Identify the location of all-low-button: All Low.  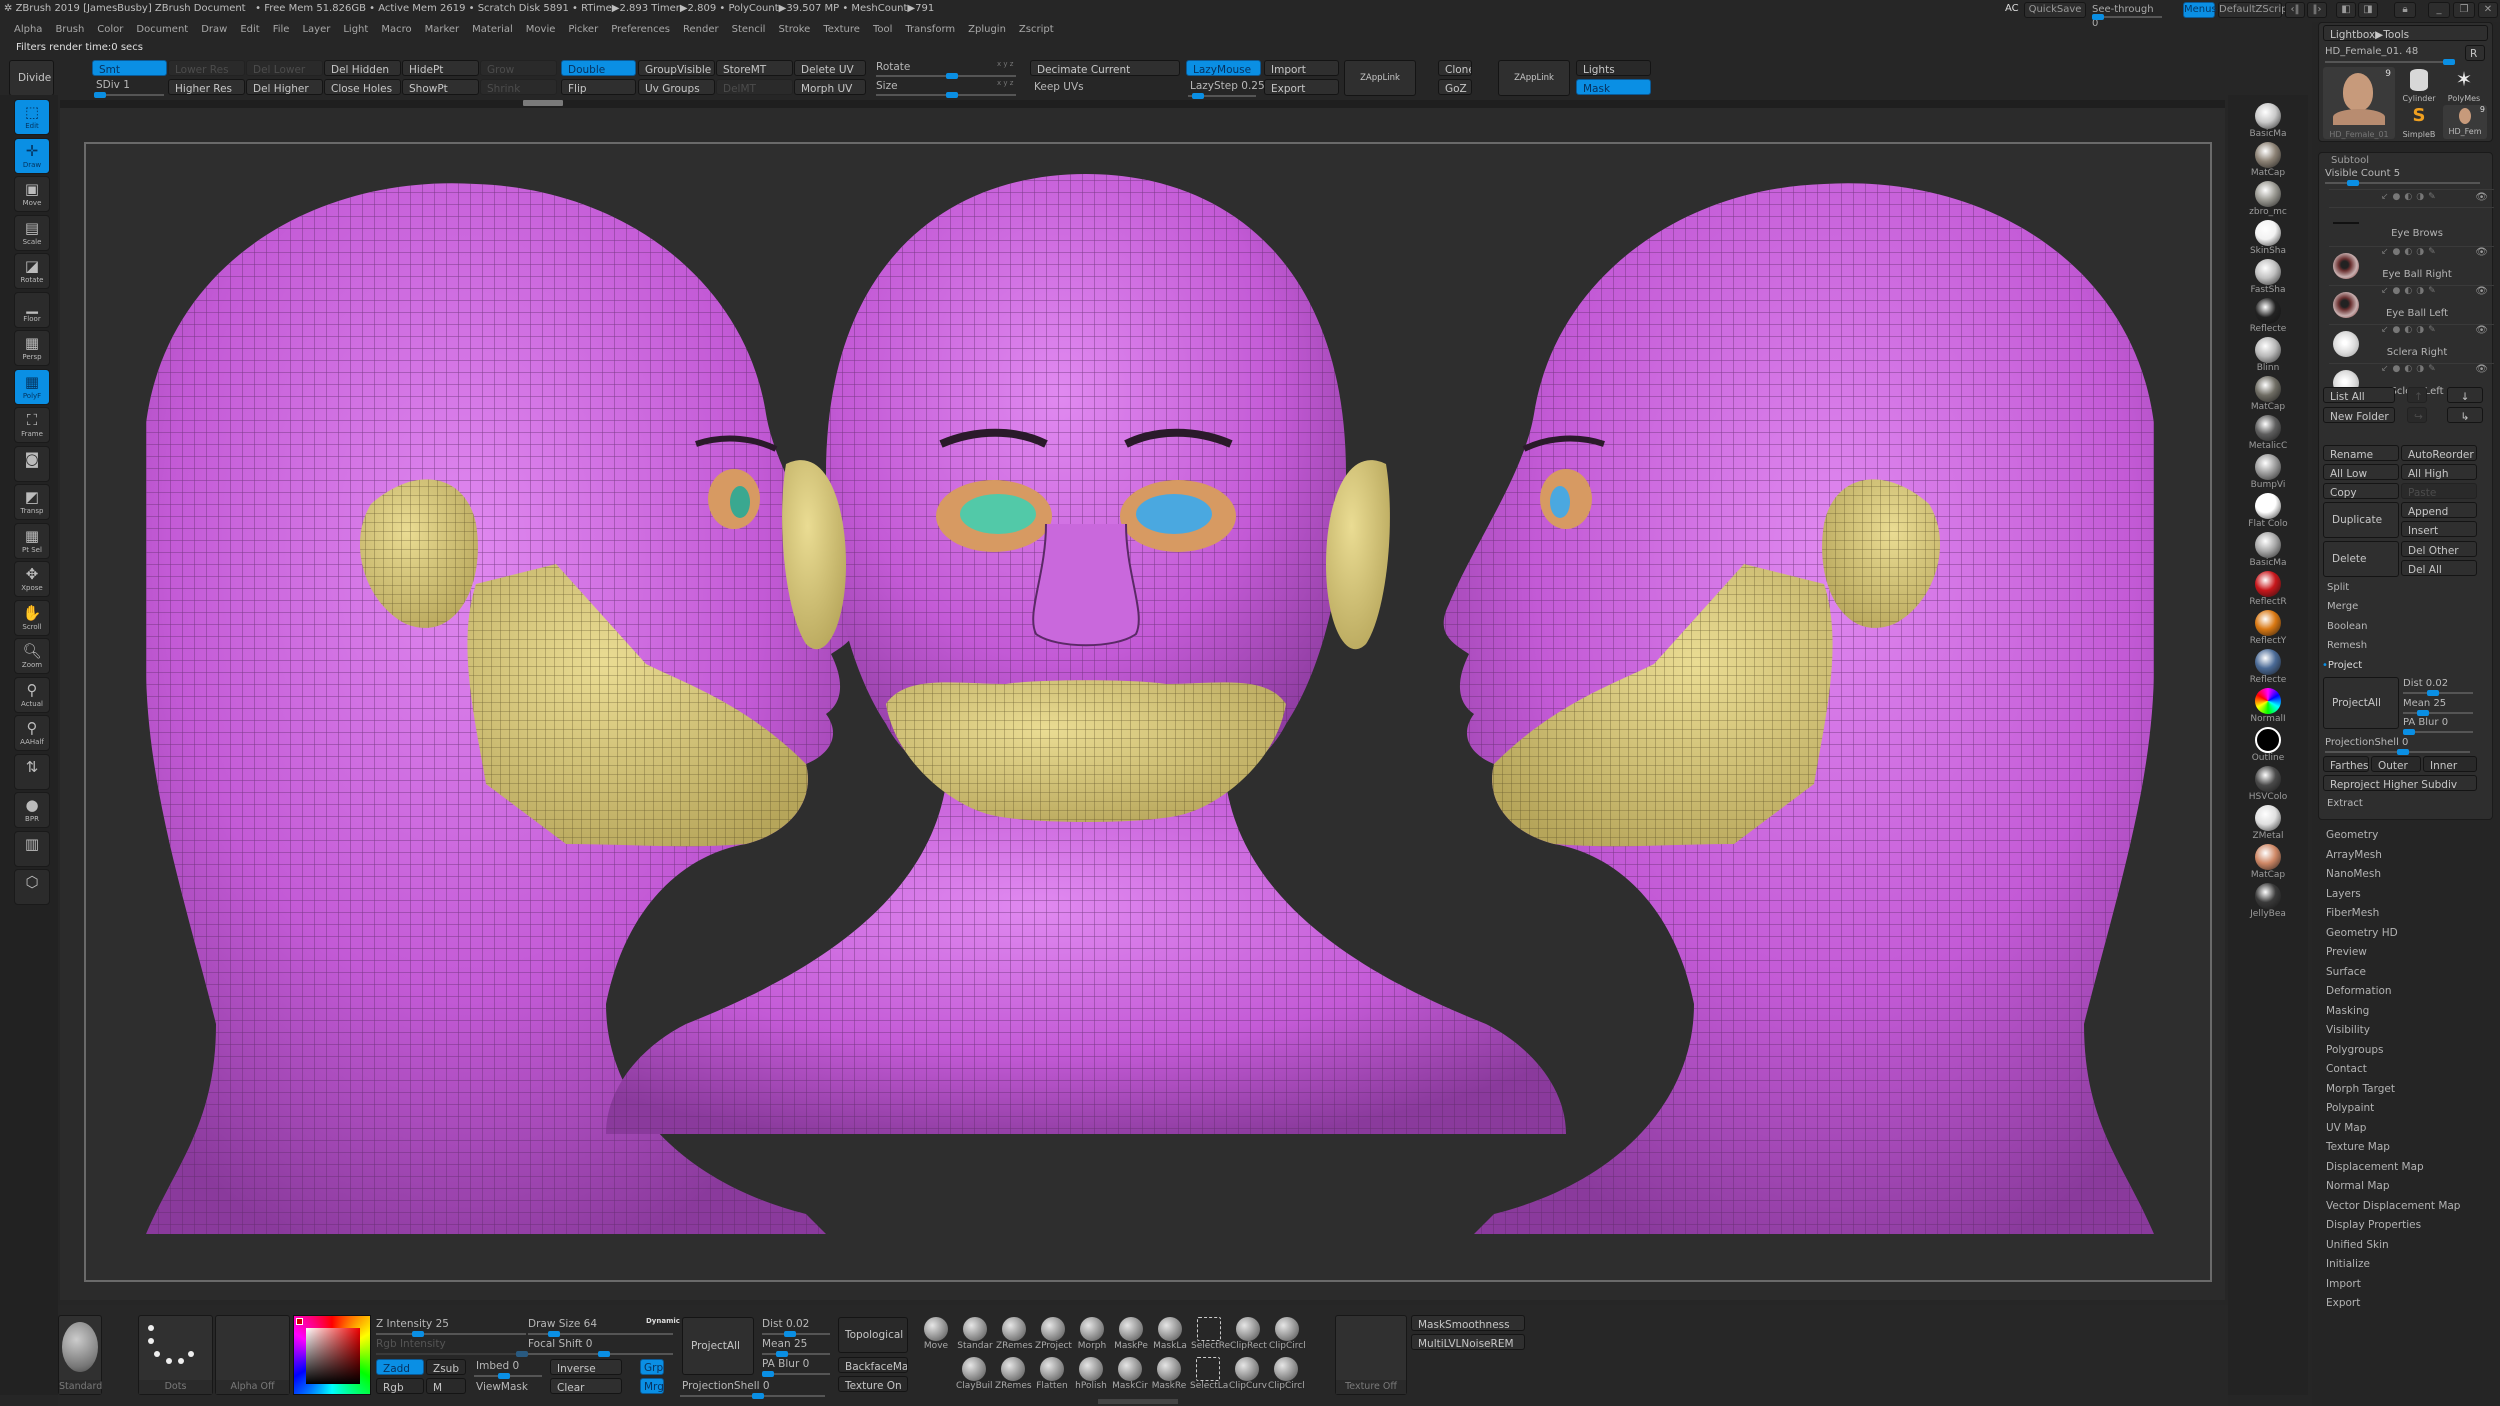
(2361, 472).